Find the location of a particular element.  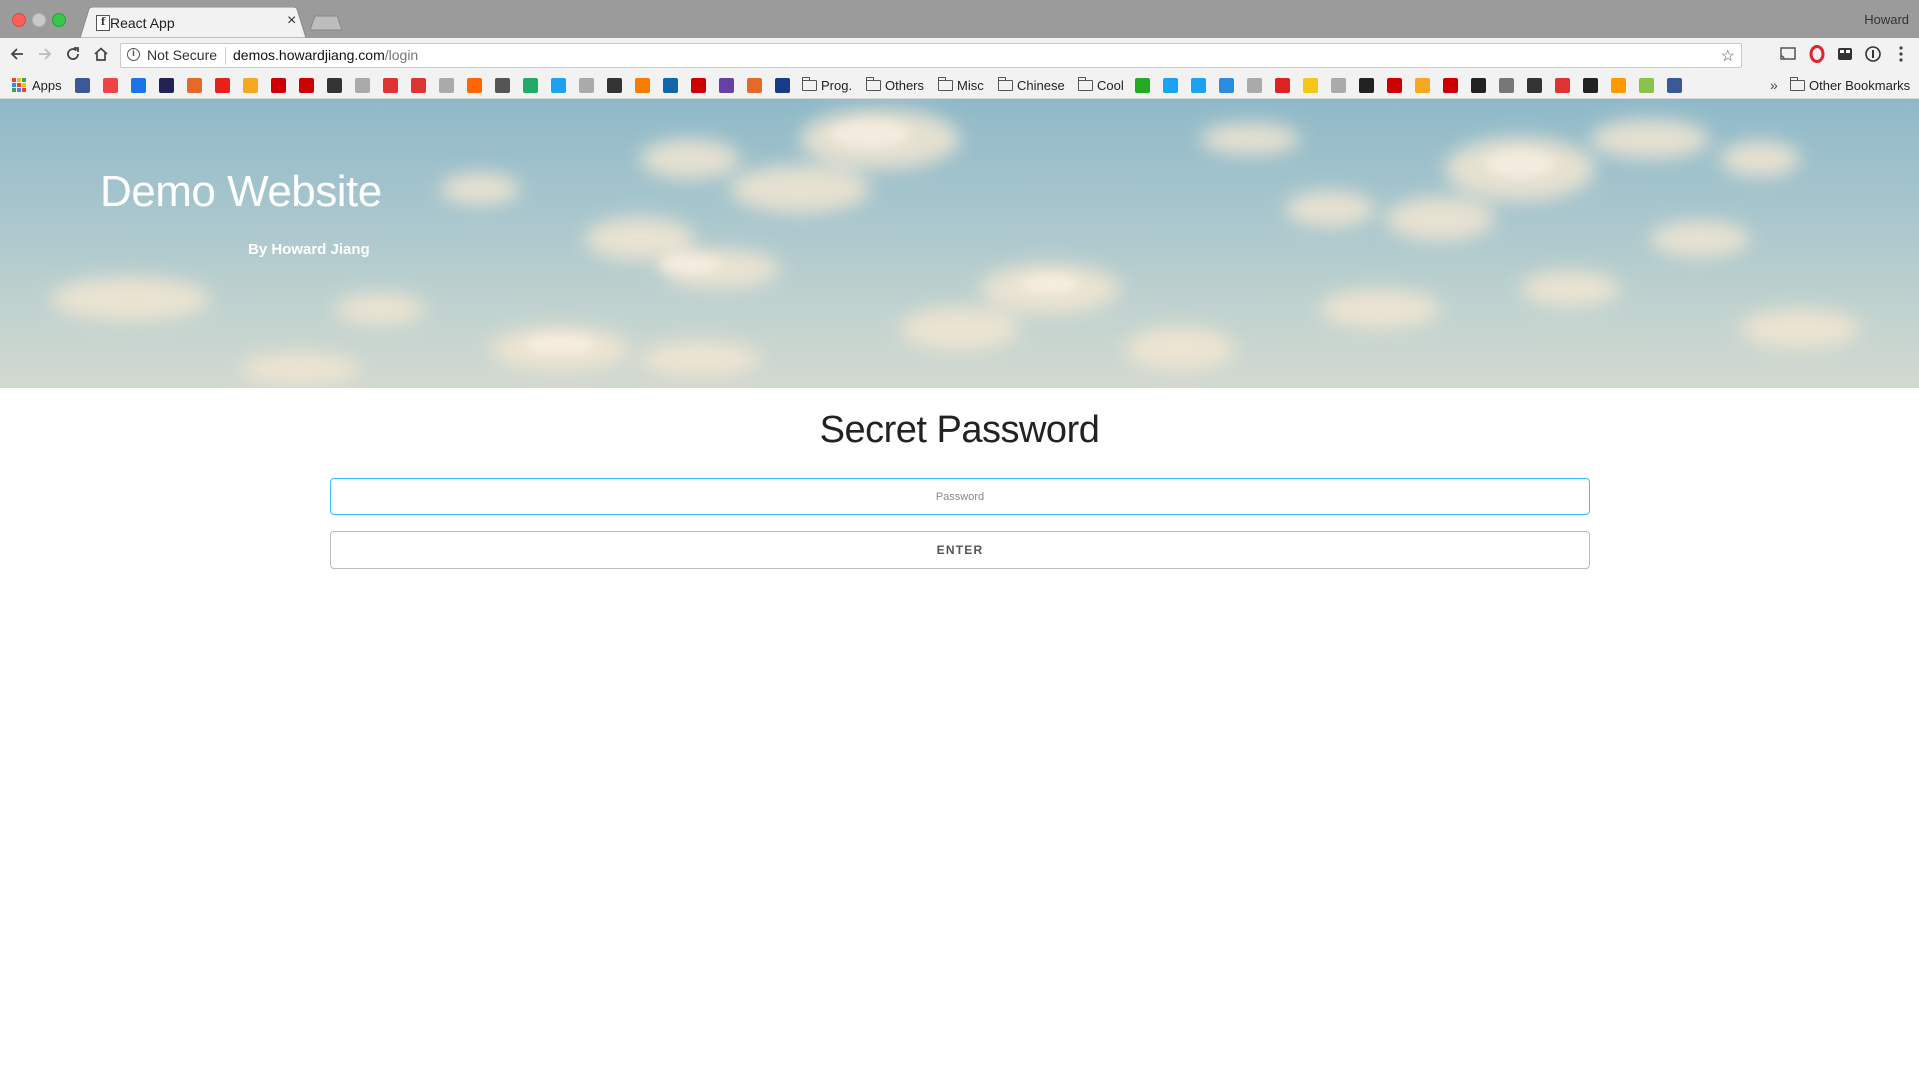

bookmark-folder-misc: Misc is located at coordinates (961, 84).